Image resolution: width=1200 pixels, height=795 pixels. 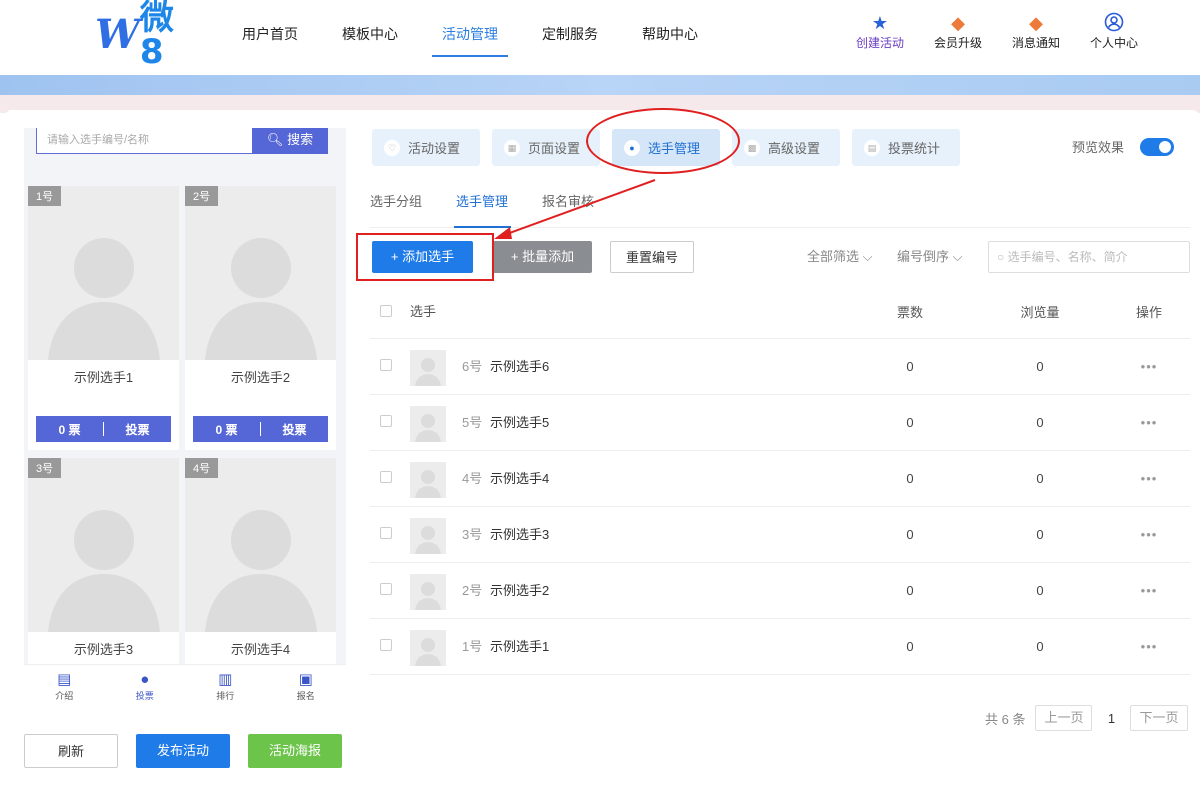 What do you see at coordinates (300, 139) in the screenshot?
I see `preview-search-button-label: 搜索` at bounding box center [300, 139].